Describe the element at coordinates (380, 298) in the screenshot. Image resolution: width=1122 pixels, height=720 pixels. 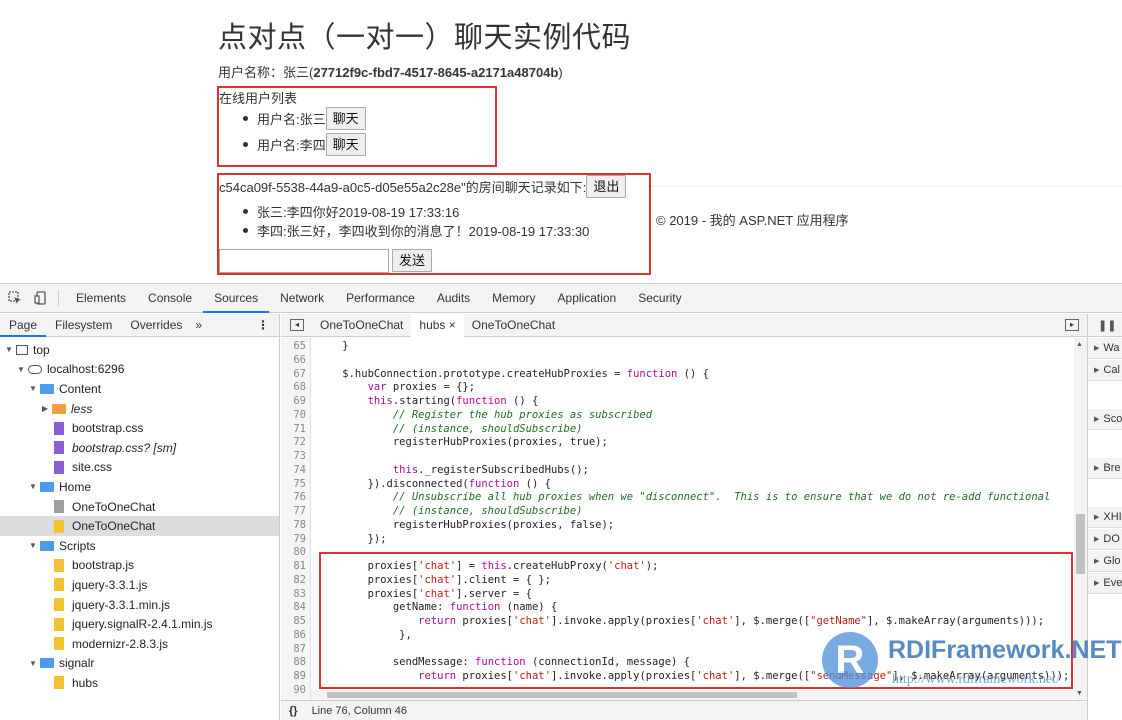
I see `tab-performance: Performance` at that location.